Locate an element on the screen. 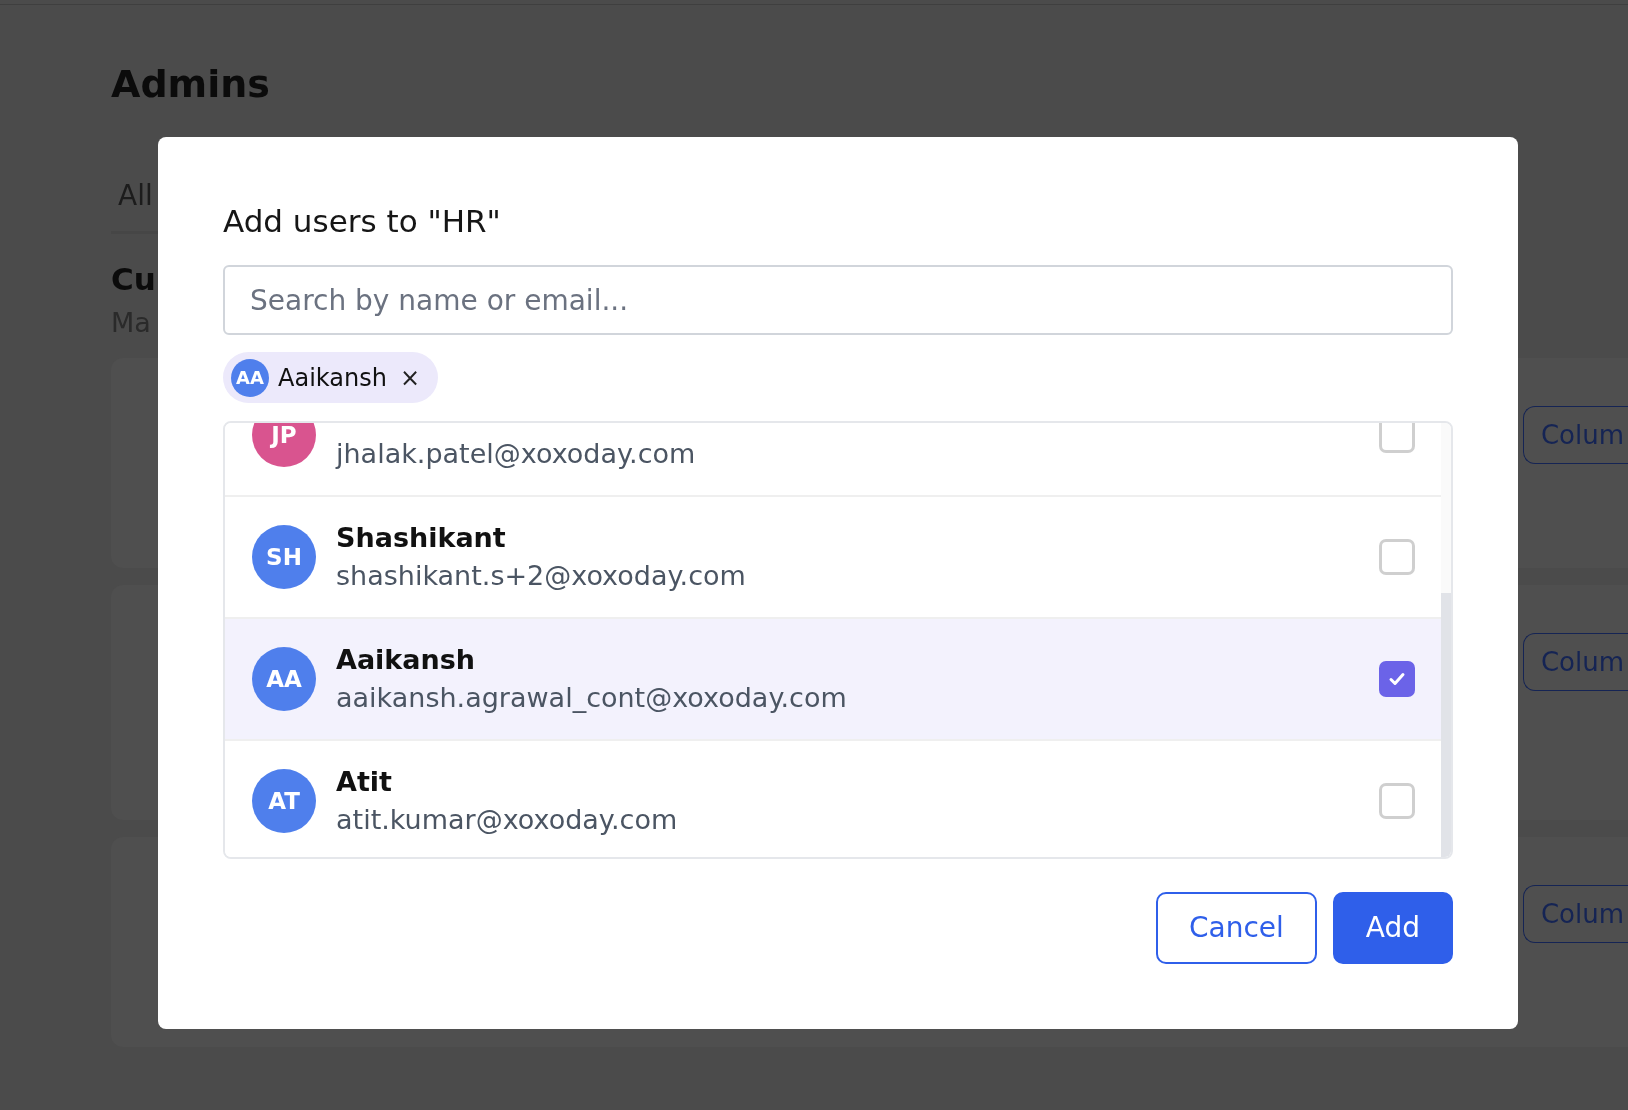  dialog-title: Add users to "HR" is located at coordinates (362, 221).